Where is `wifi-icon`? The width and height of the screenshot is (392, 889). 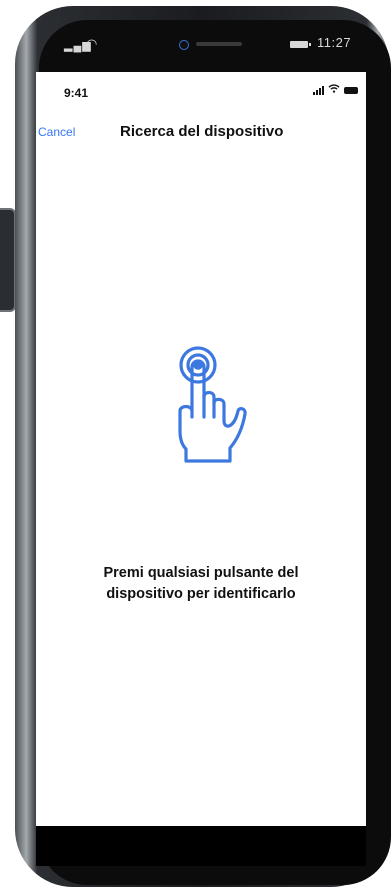 wifi-icon is located at coordinates (334, 90).